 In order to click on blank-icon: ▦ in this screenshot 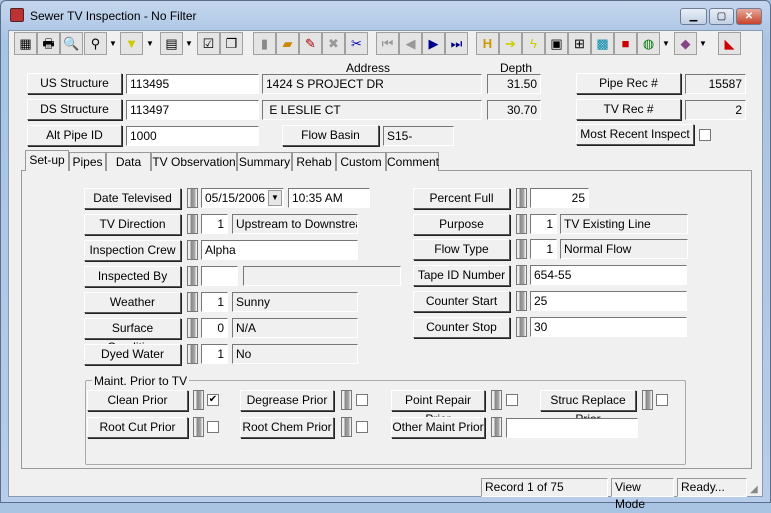, I will do `click(25, 43)`.